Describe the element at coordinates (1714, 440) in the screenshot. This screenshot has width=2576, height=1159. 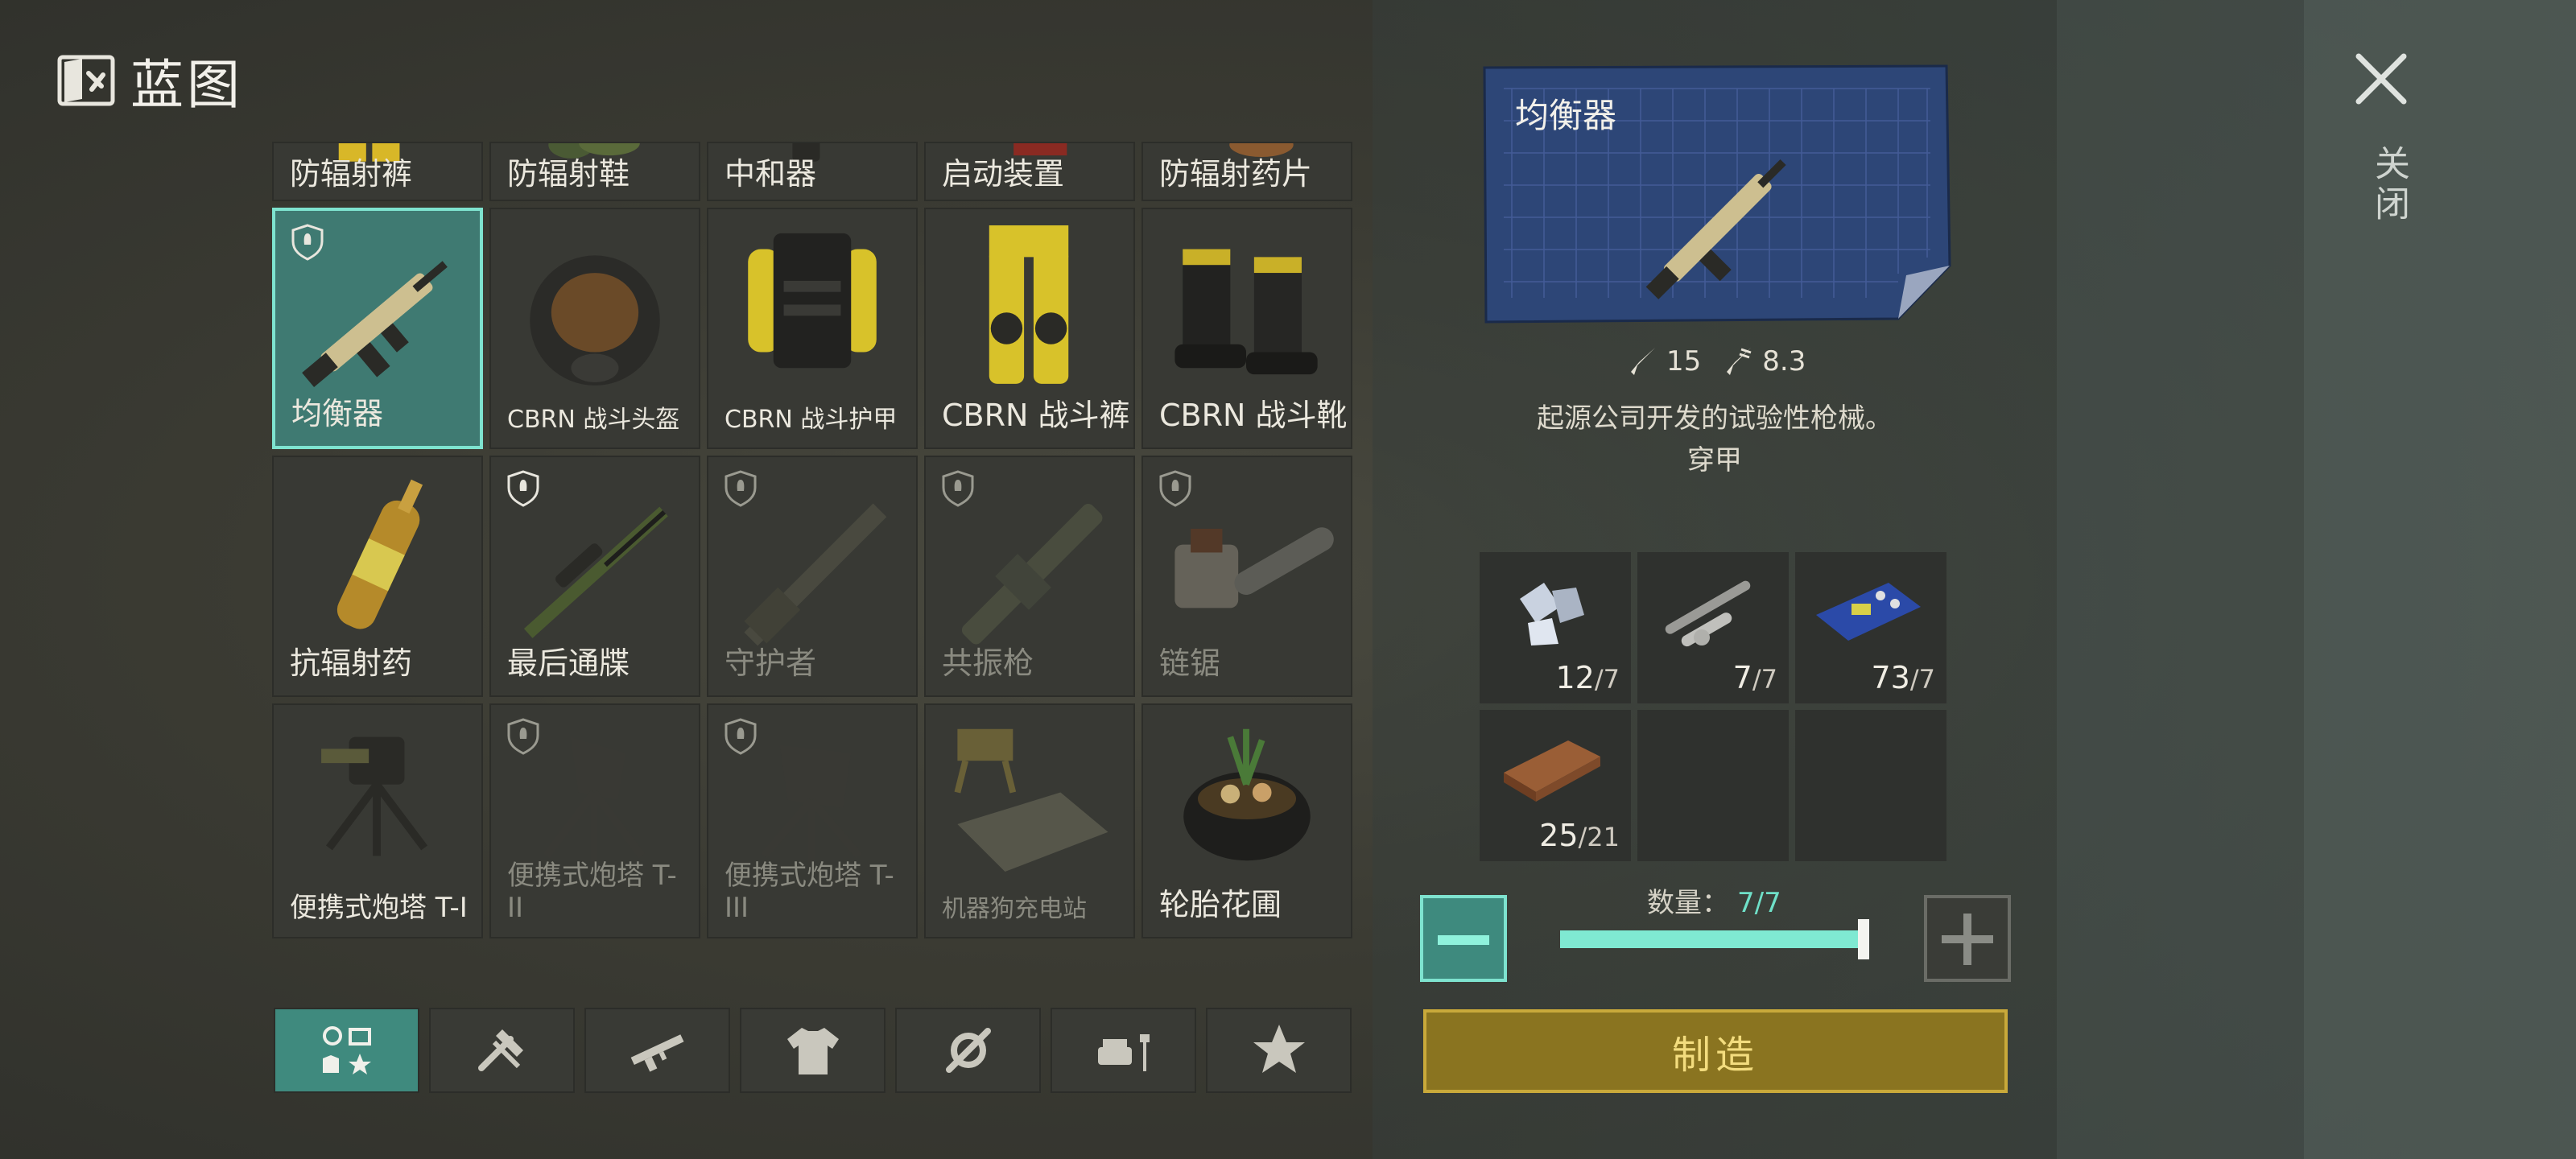
I see `item-description: 起源公司开发的试验性枪械。 穿甲` at that location.